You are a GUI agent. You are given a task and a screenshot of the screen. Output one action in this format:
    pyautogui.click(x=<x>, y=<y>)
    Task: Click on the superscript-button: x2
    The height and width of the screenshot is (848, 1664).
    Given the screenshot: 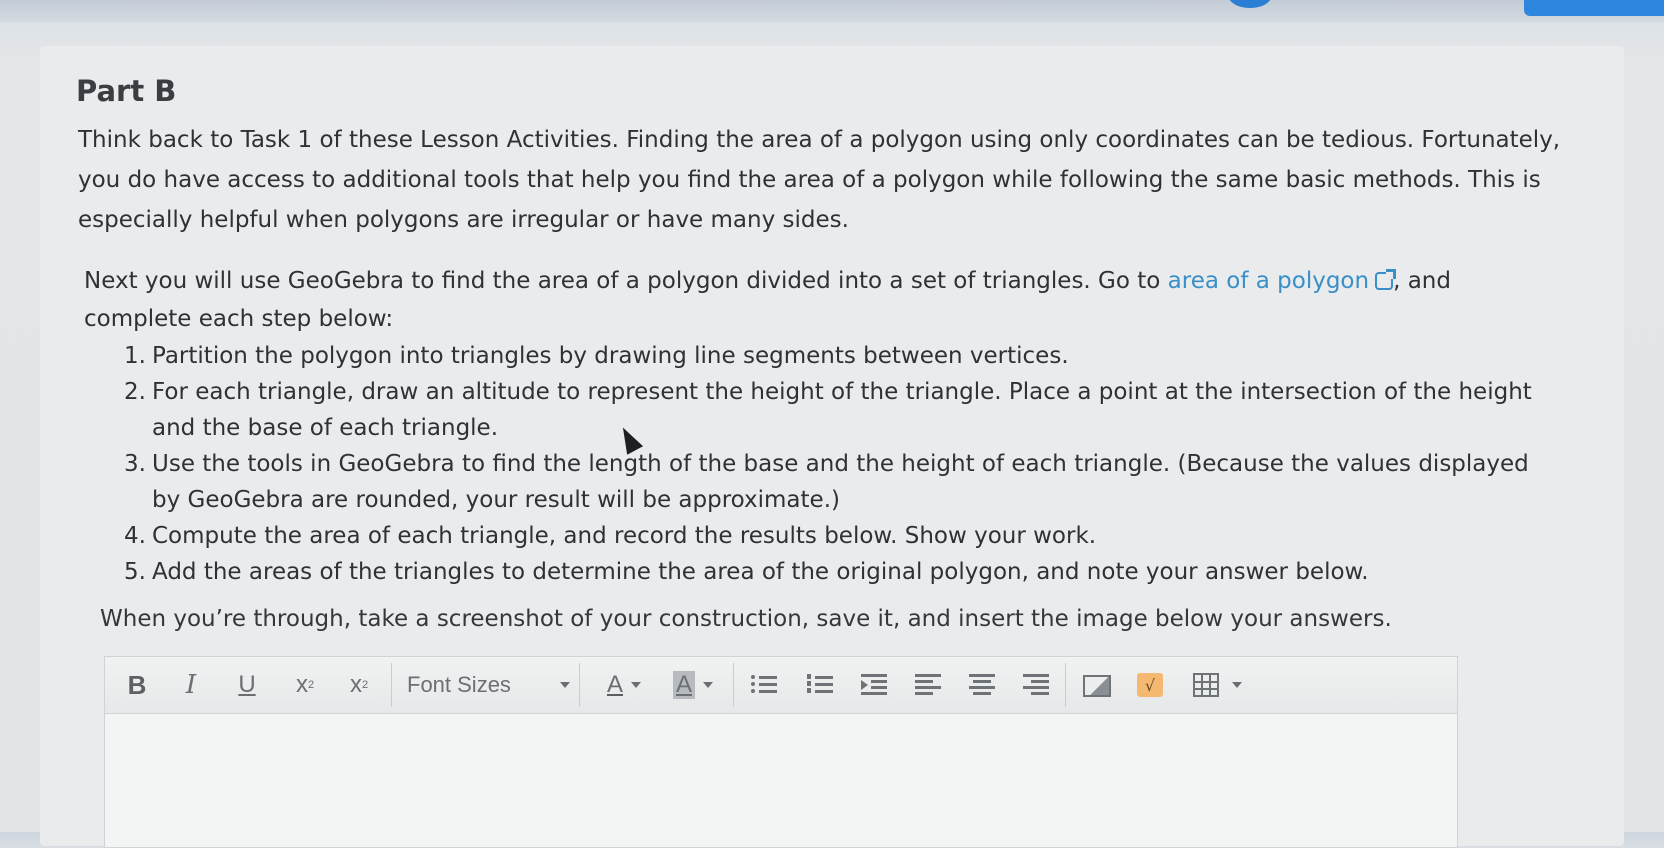 What is the action you would take?
    pyautogui.click(x=305, y=685)
    